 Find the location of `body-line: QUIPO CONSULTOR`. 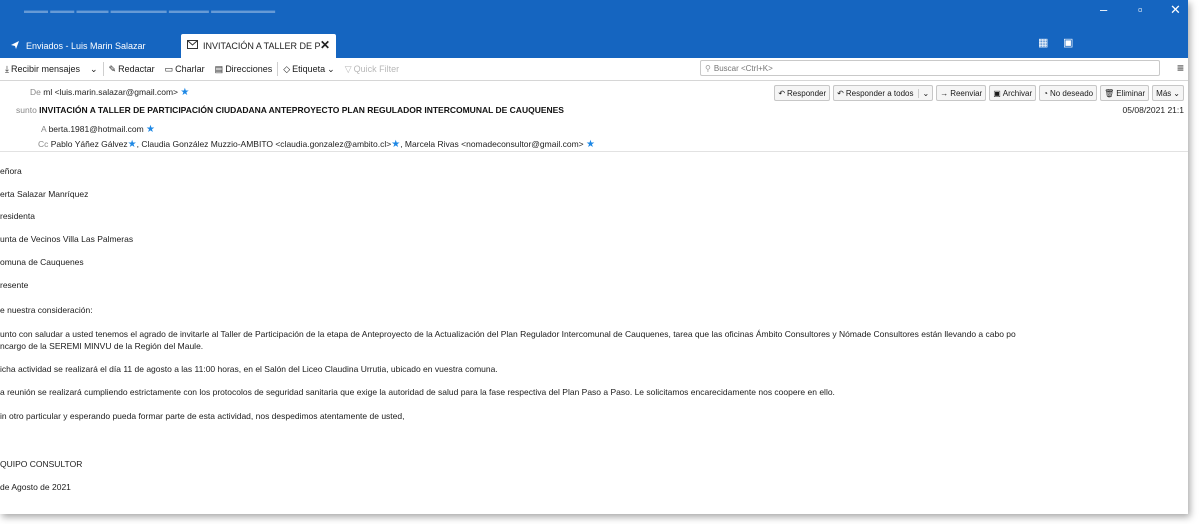

body-line: QUIPO CONSULTOR is located at coordinates (41, 464).